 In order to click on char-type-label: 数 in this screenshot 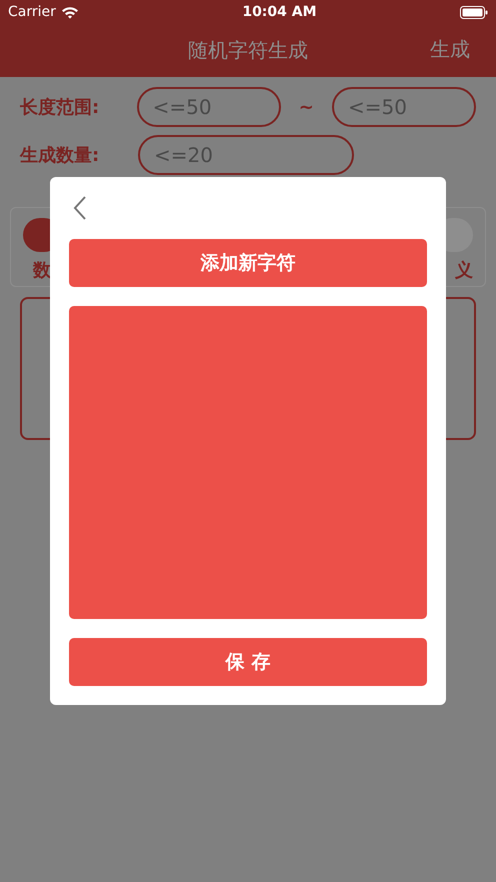, I will do `click(42, 270)`.